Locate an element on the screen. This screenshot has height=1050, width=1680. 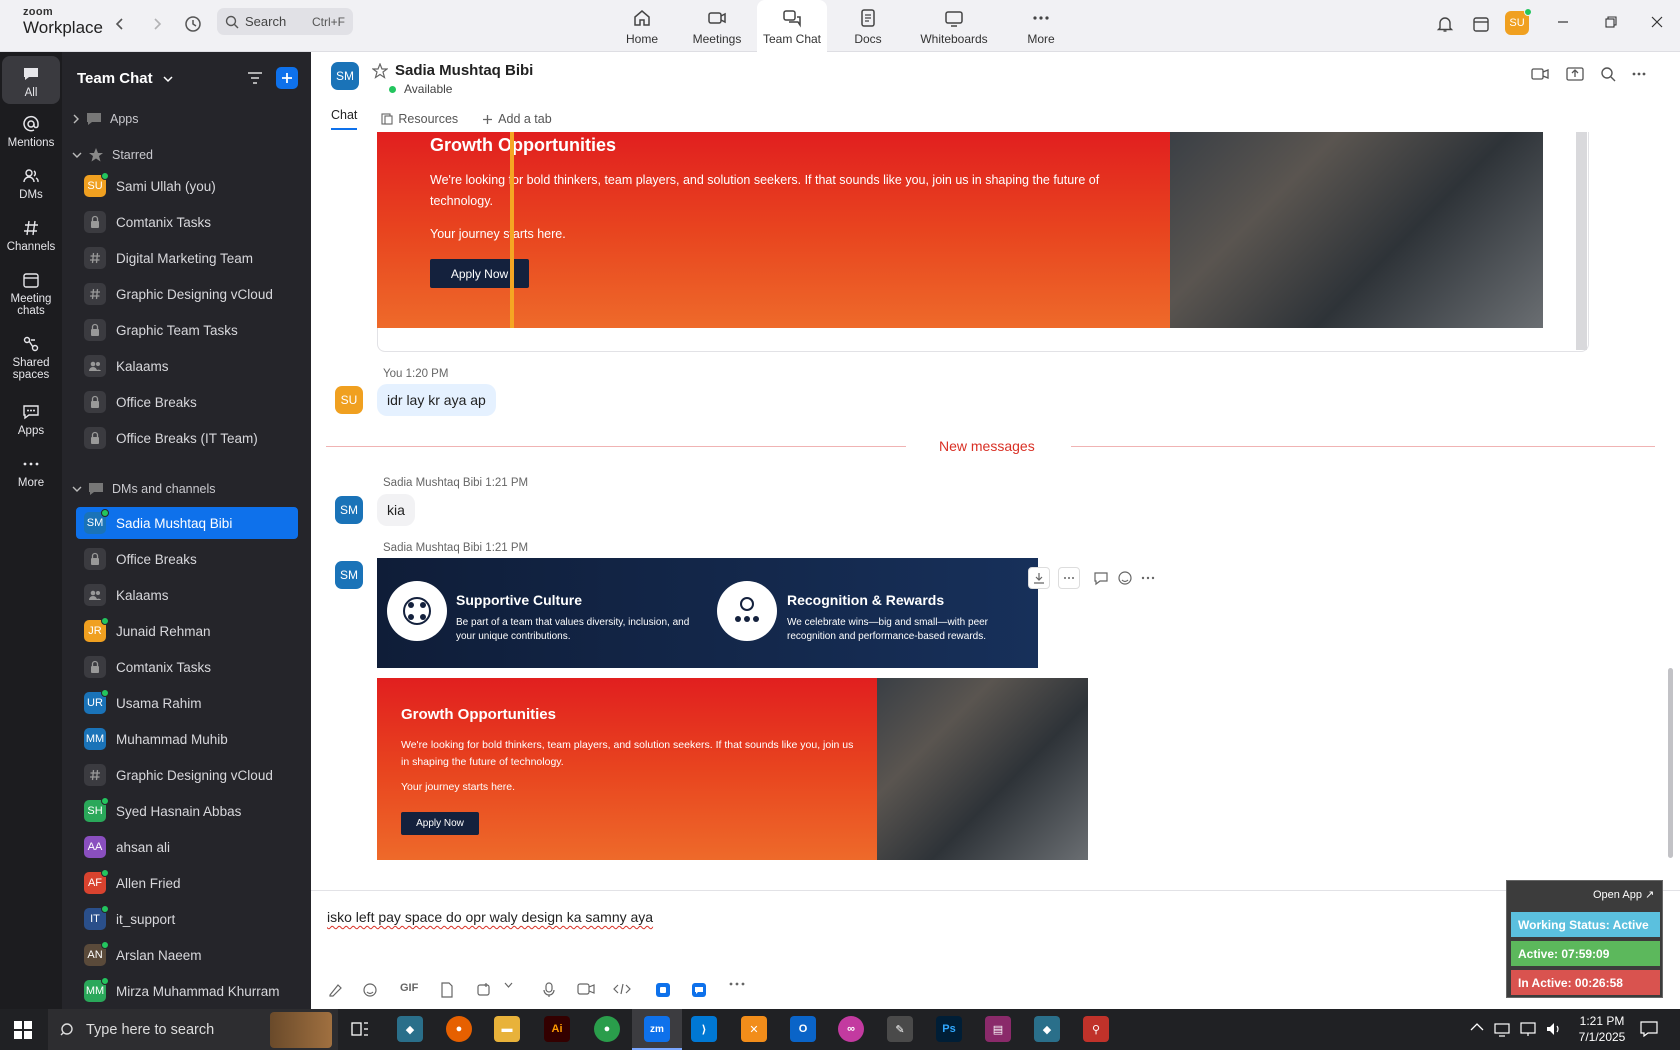
sender-avatar: SM is located at coordinates (349, 510).